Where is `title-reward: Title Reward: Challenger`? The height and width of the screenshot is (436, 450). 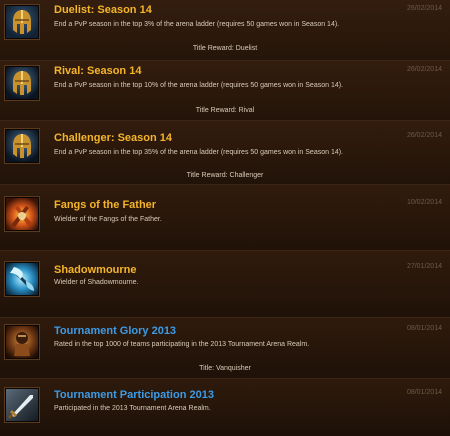
title-reward: Title Reward: Challenger is located at coordinates (225, 175).